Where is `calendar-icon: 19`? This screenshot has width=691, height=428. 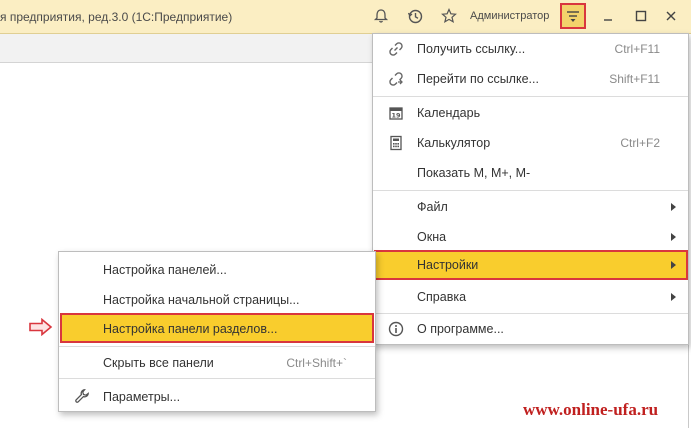 calendar-icon: 19 is located at coordinates (396, 113).